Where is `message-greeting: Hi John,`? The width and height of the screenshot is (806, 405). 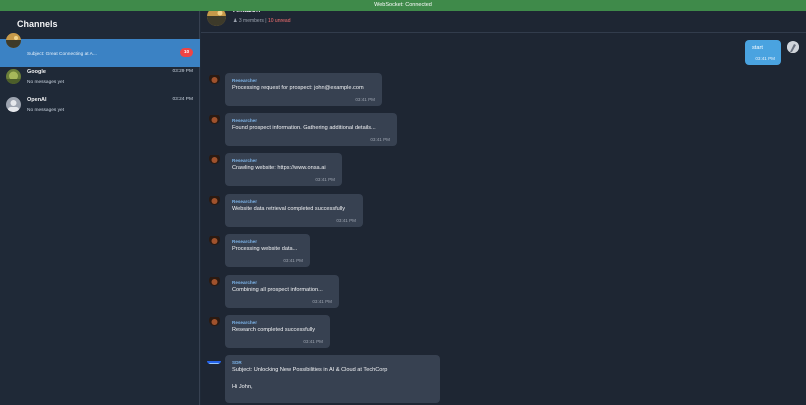 message-greeting: Hi John, is located at coordinates (242, 387).